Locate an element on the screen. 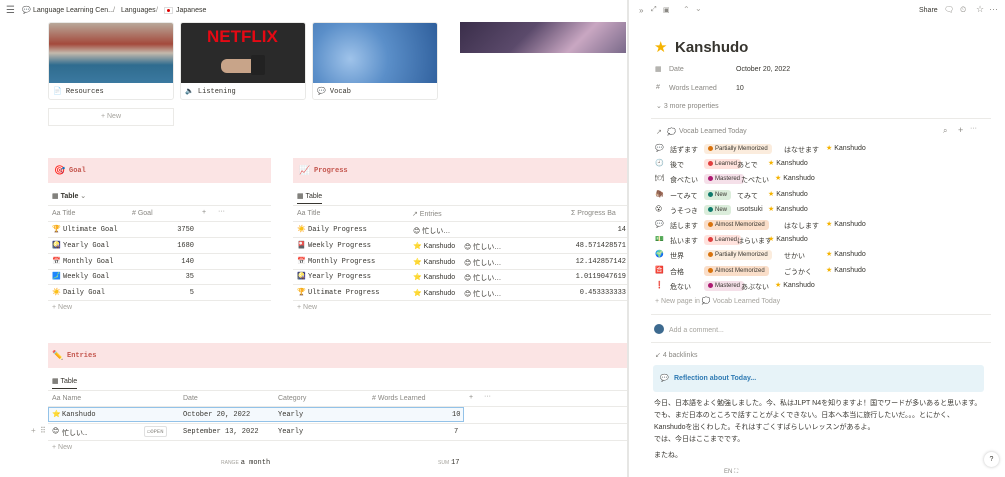  add-row-icon: + is located at coordinates (33, 430).